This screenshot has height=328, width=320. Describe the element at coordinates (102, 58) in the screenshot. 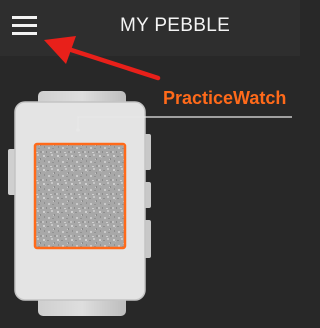

I see `annotation-arrow` at that location.